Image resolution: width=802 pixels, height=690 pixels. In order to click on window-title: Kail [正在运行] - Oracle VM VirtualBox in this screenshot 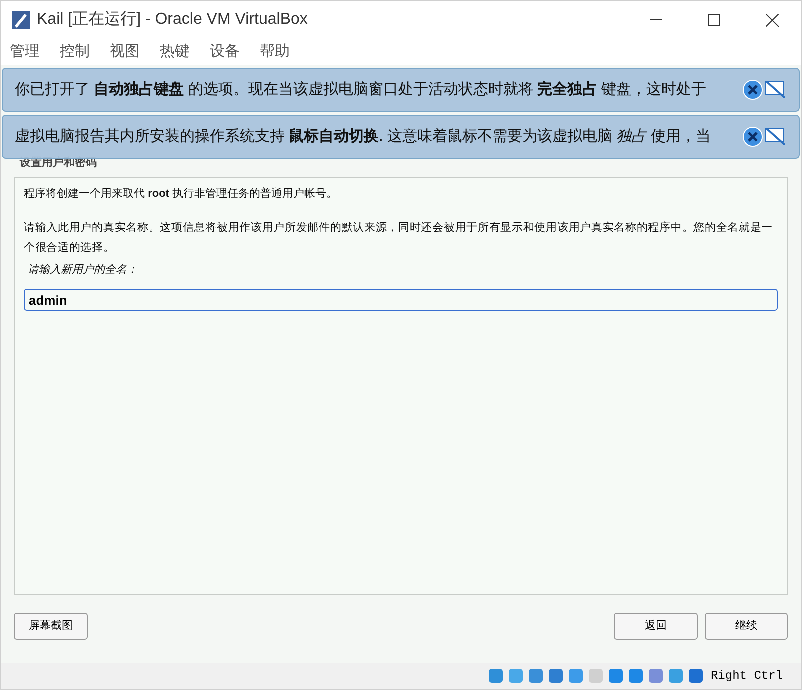, I will do `click(172, 20)`.